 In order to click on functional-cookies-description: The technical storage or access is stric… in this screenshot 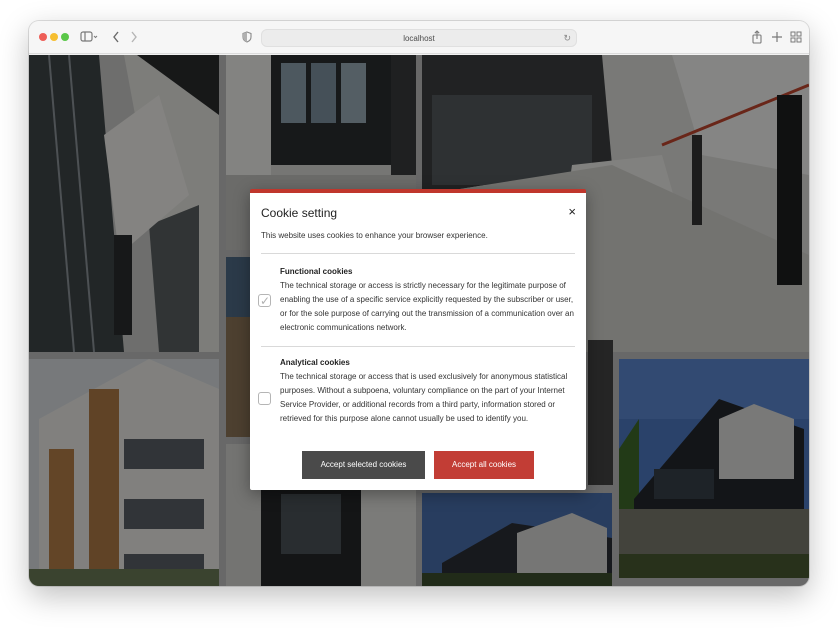, I will do `click(427, 306)`.